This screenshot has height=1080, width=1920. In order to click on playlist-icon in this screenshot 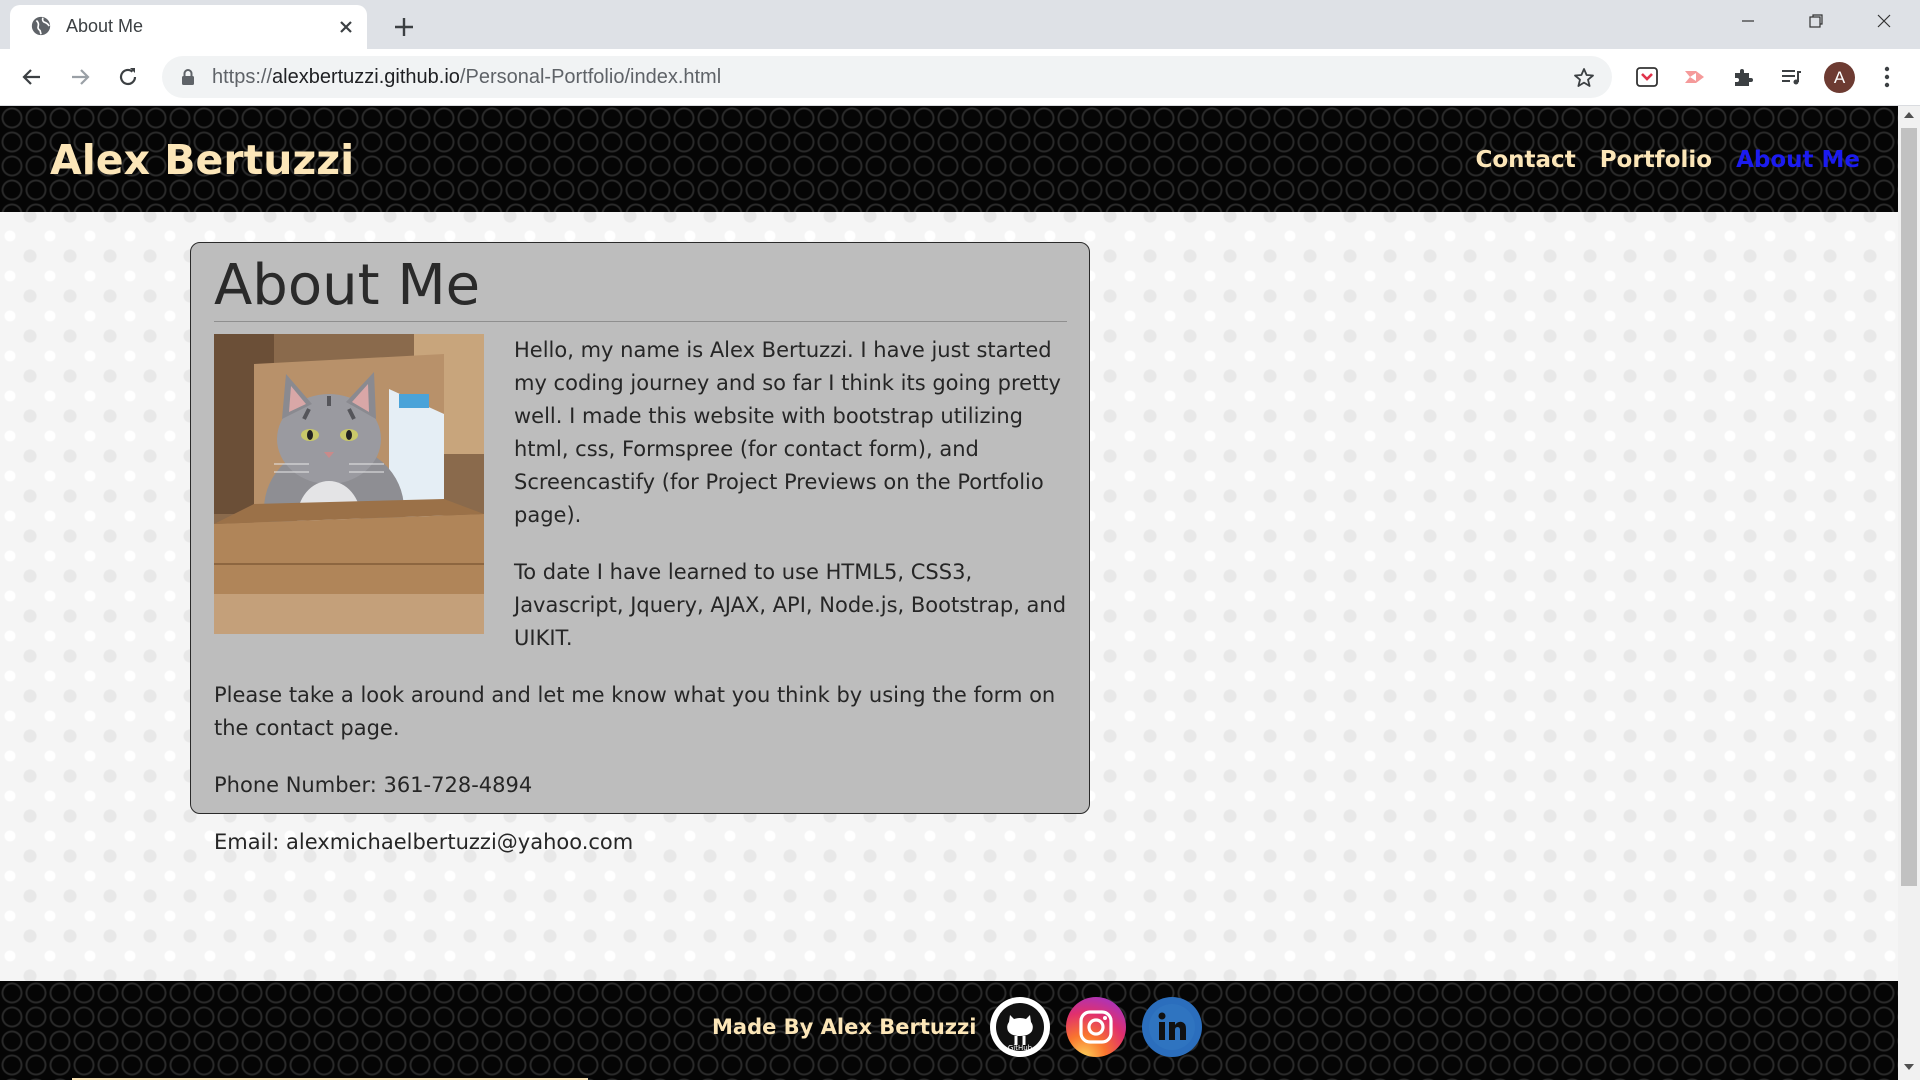, I will do `click(1791, 77)`.